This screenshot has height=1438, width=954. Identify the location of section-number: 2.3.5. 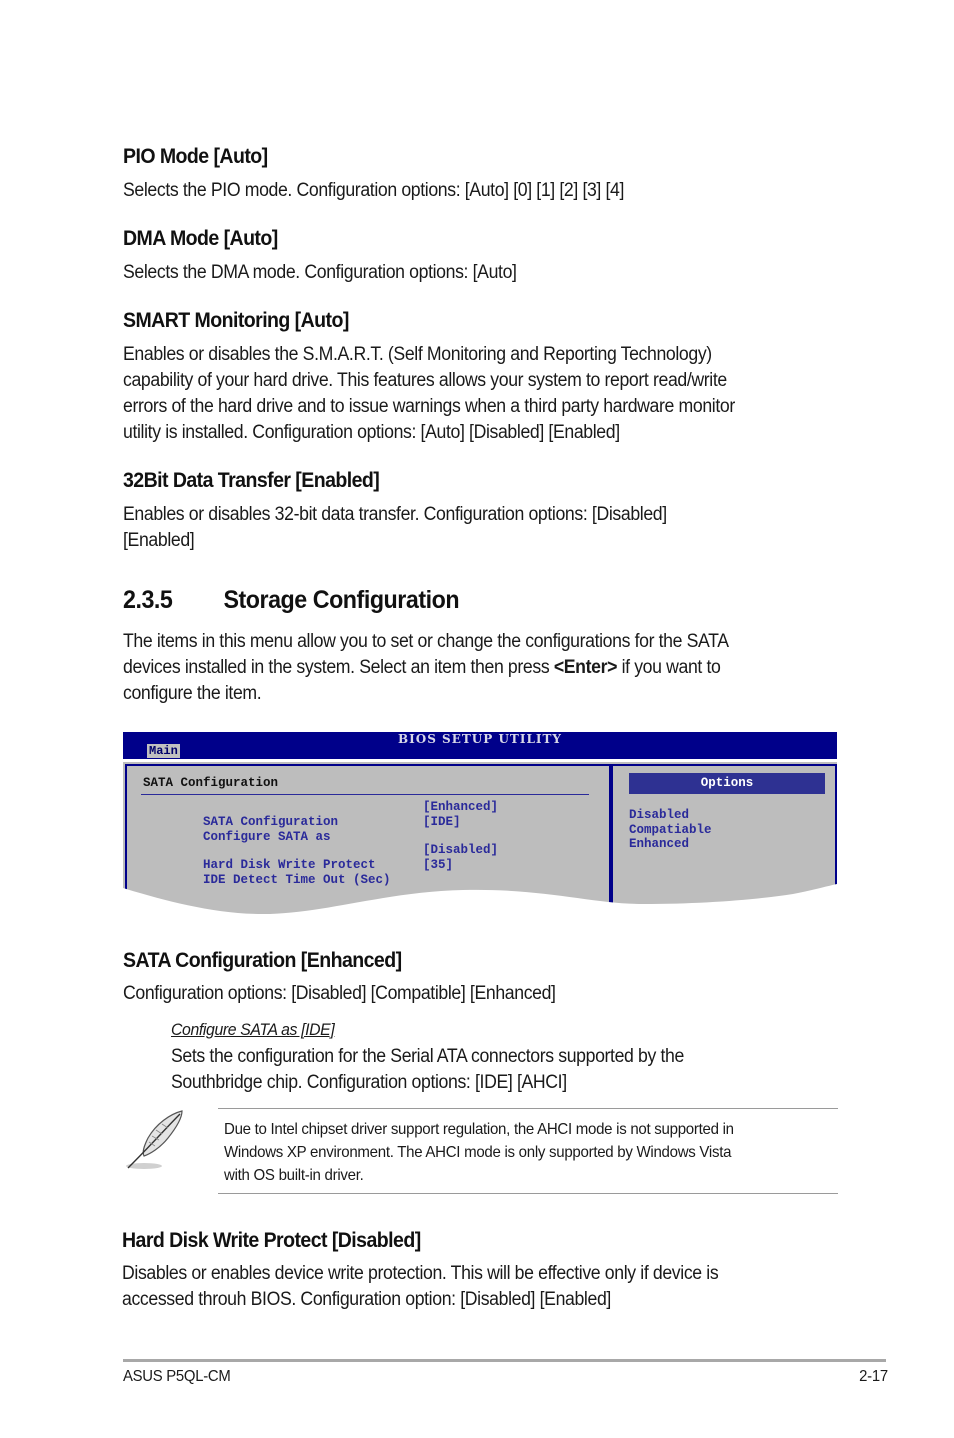
(148, 600).